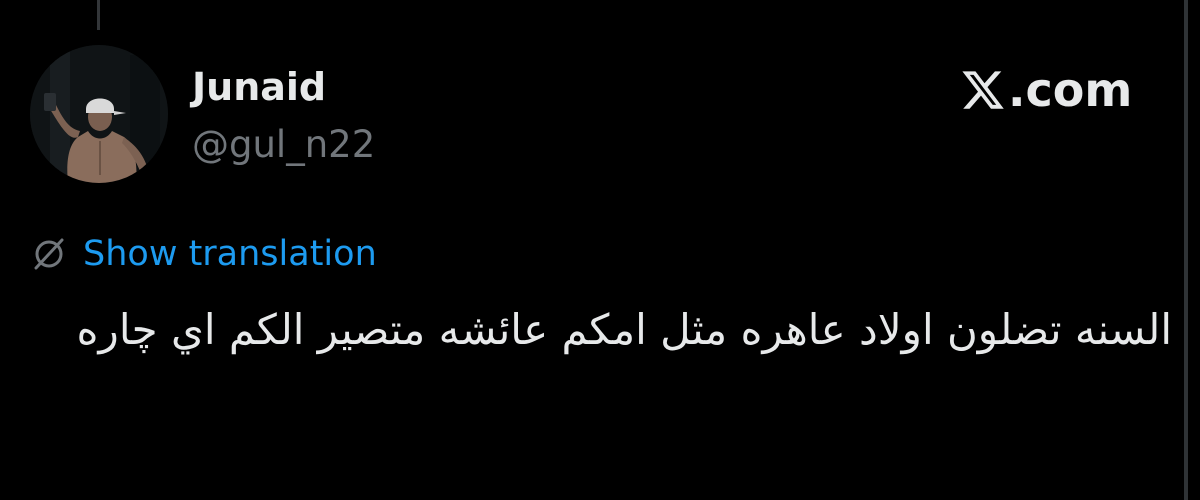  What do you see at coordinates (1070, 90) in the screenshot?
I see `brand-domain-text: .com` at bounding box center [1070, 90].